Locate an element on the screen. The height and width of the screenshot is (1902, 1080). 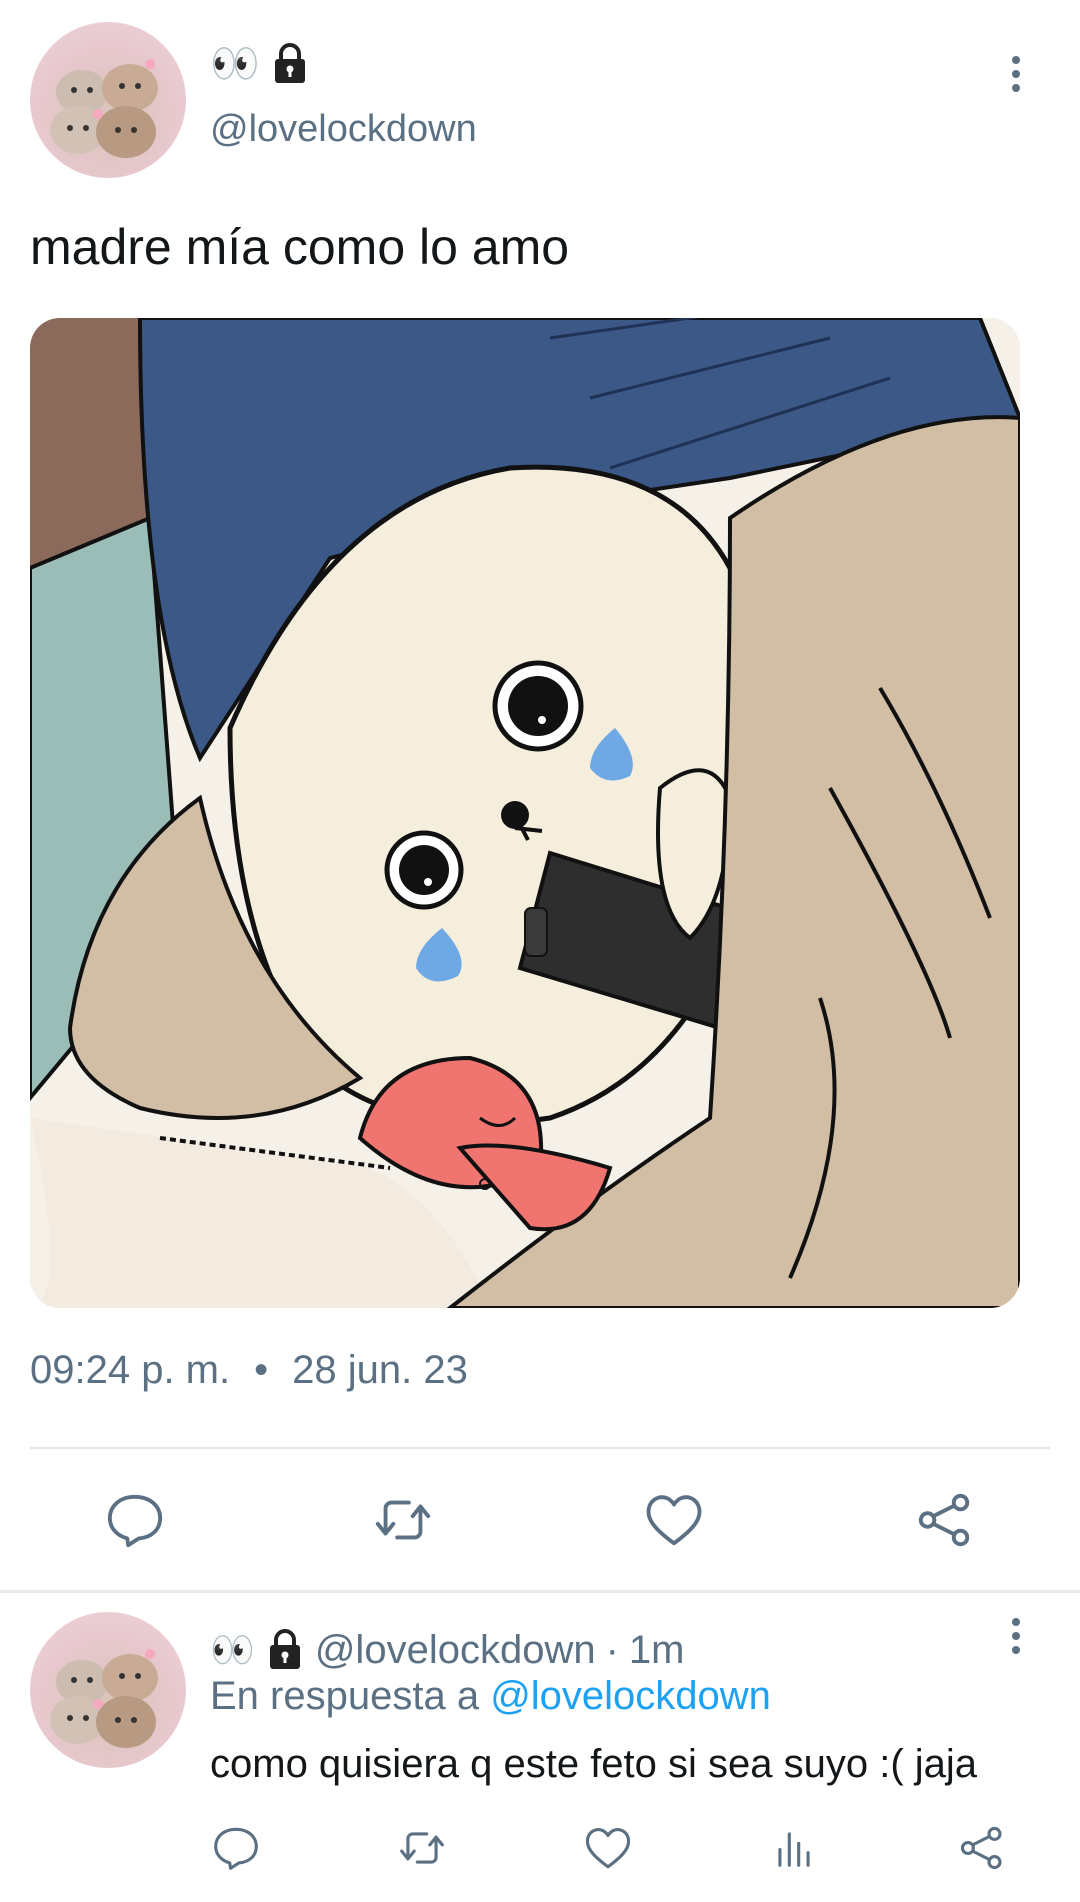
analytics-icon is located at coordinates (794, 1849).